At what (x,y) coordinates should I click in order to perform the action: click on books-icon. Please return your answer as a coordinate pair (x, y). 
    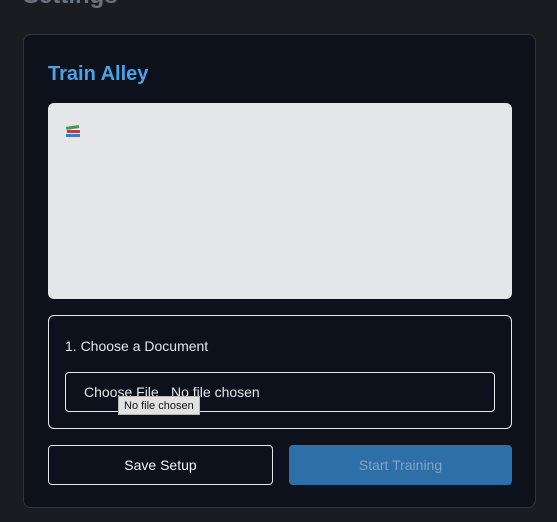
    Looking at the image, I should click on (72, 130).